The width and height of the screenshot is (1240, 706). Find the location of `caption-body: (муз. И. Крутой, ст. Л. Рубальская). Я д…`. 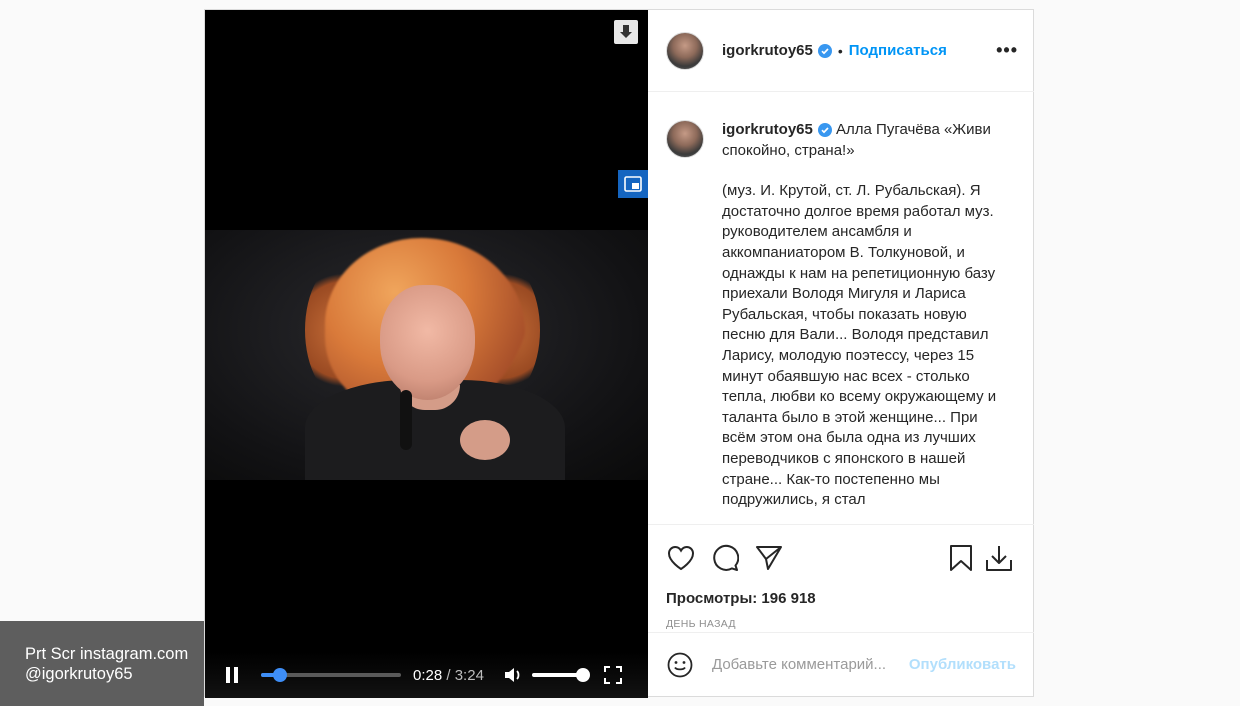

caption-body: (муз. И. Крутой, ст. Л. Рубальская). Я д… is located at coordinates (859, 345).